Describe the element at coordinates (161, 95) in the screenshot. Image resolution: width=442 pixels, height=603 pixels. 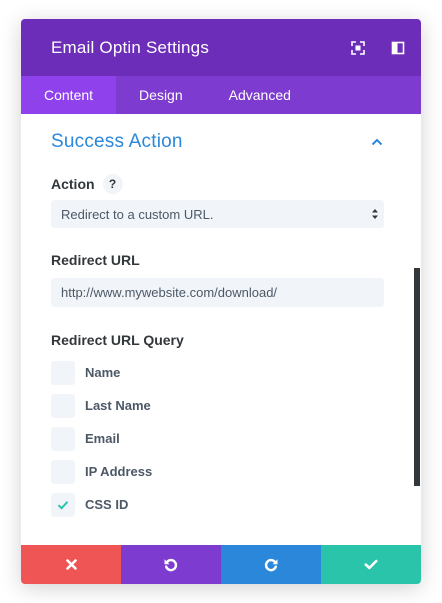
I see `tab-design: Design` at that location.